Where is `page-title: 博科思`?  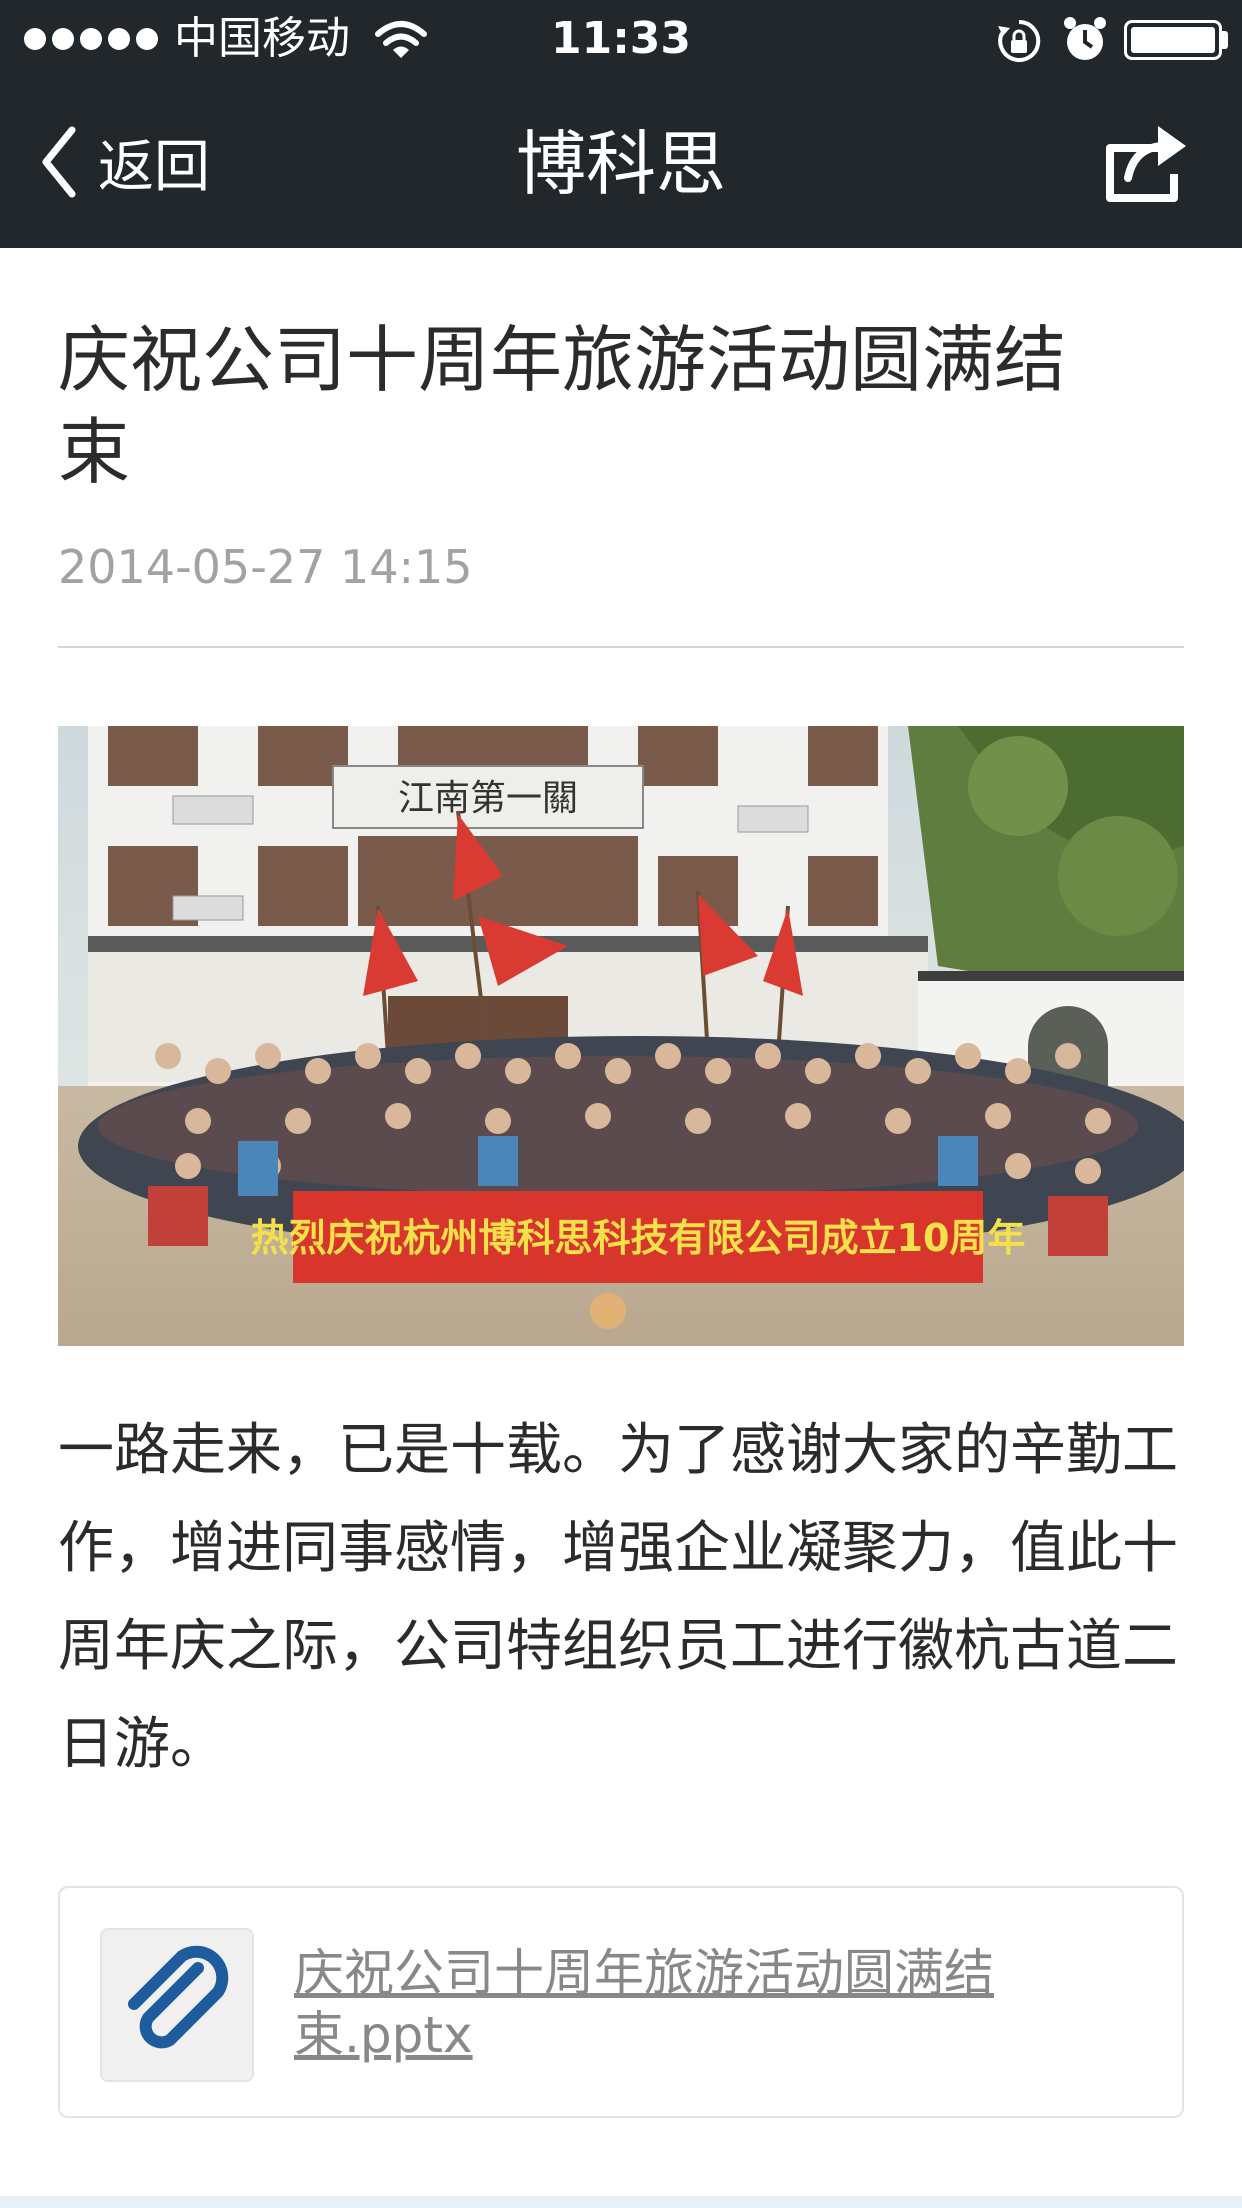
page-title: 博科思 is located at coordinates (621, 164).